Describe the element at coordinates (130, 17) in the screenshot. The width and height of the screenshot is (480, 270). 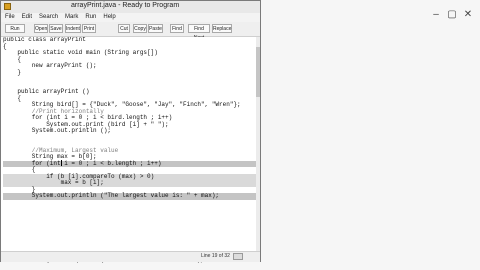
I see `menu-bar: File Edit Search Mark Run Help` at that location.